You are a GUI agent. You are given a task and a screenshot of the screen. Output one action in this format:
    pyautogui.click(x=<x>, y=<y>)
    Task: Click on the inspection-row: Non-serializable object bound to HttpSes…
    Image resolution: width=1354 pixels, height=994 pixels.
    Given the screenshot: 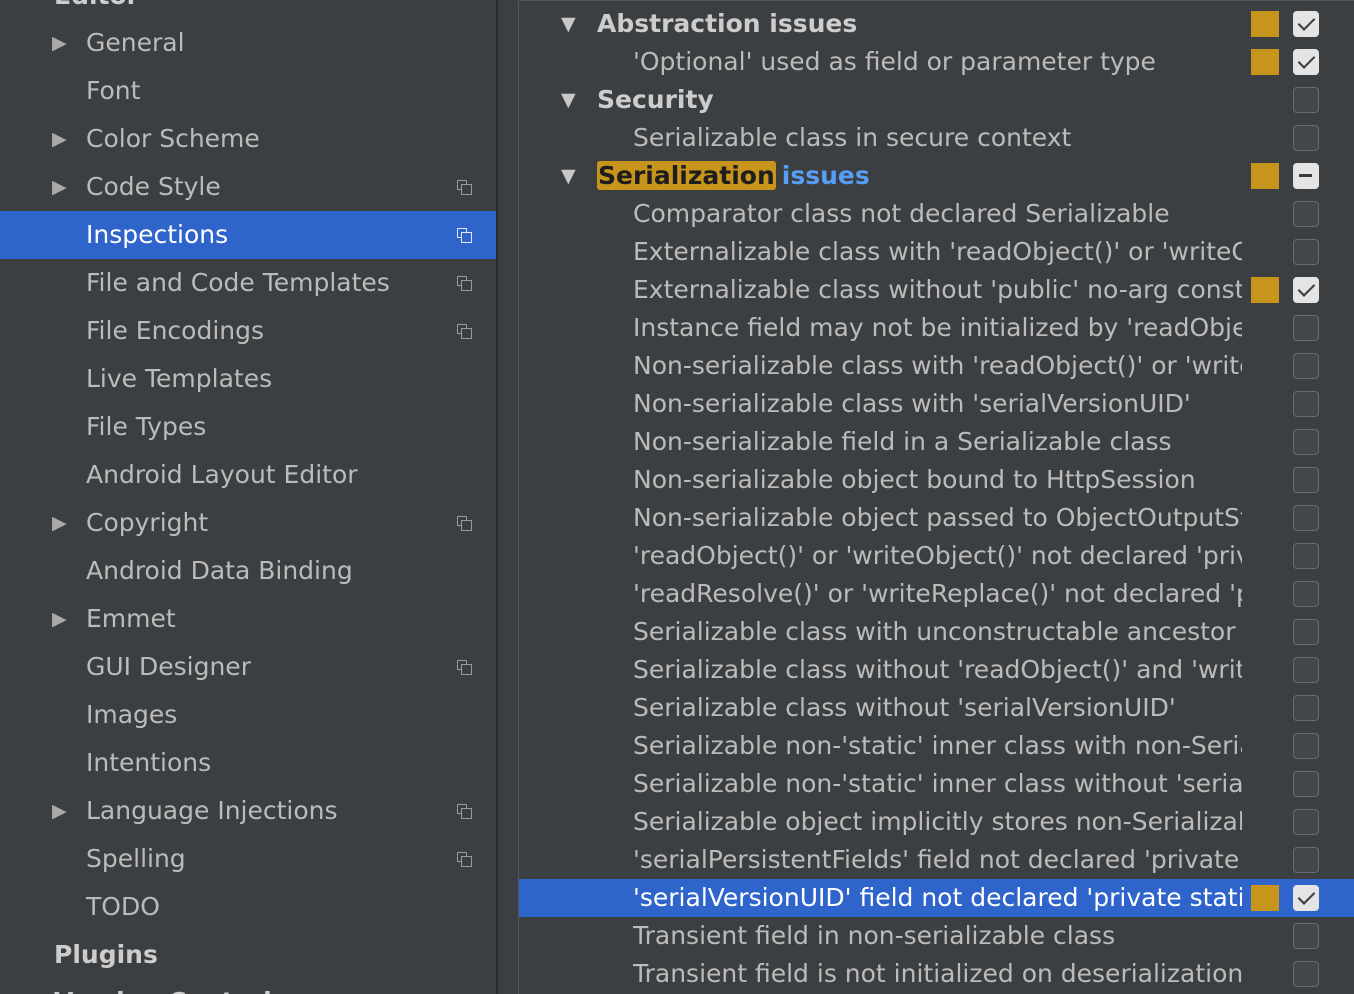 What is the action you would take?
    pyautogui.click(x=936, y=480)
    